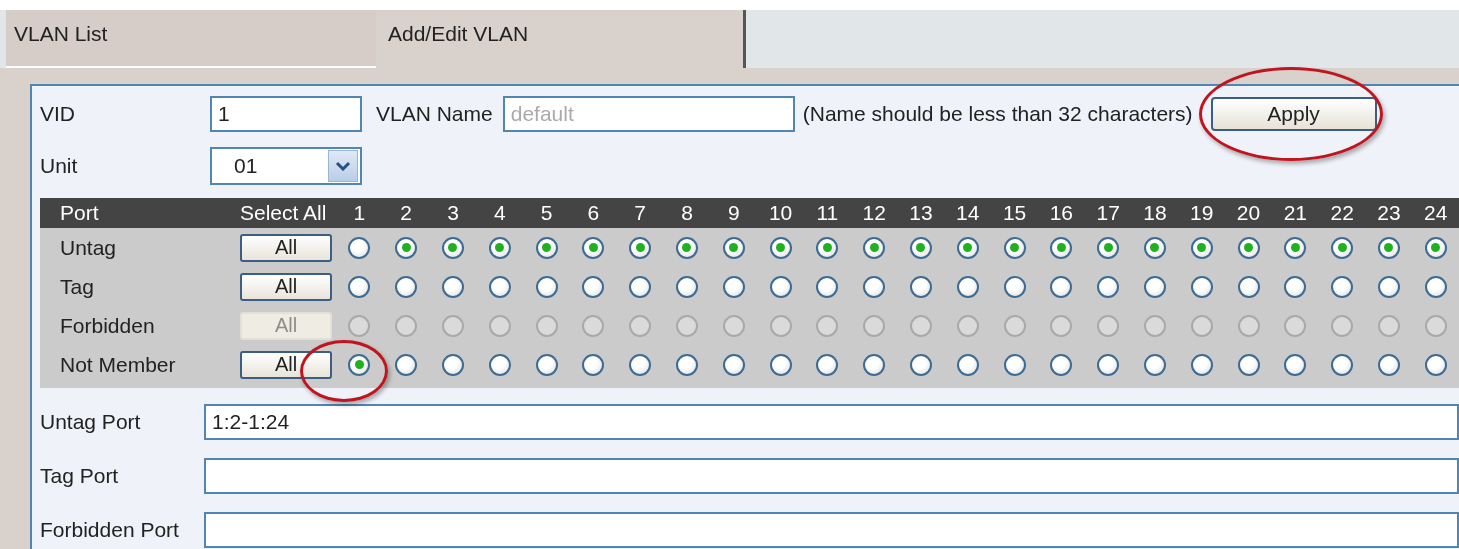 This screenshot has width=1459, height=549. I want to click on column-header: 2, so click(406, 213).